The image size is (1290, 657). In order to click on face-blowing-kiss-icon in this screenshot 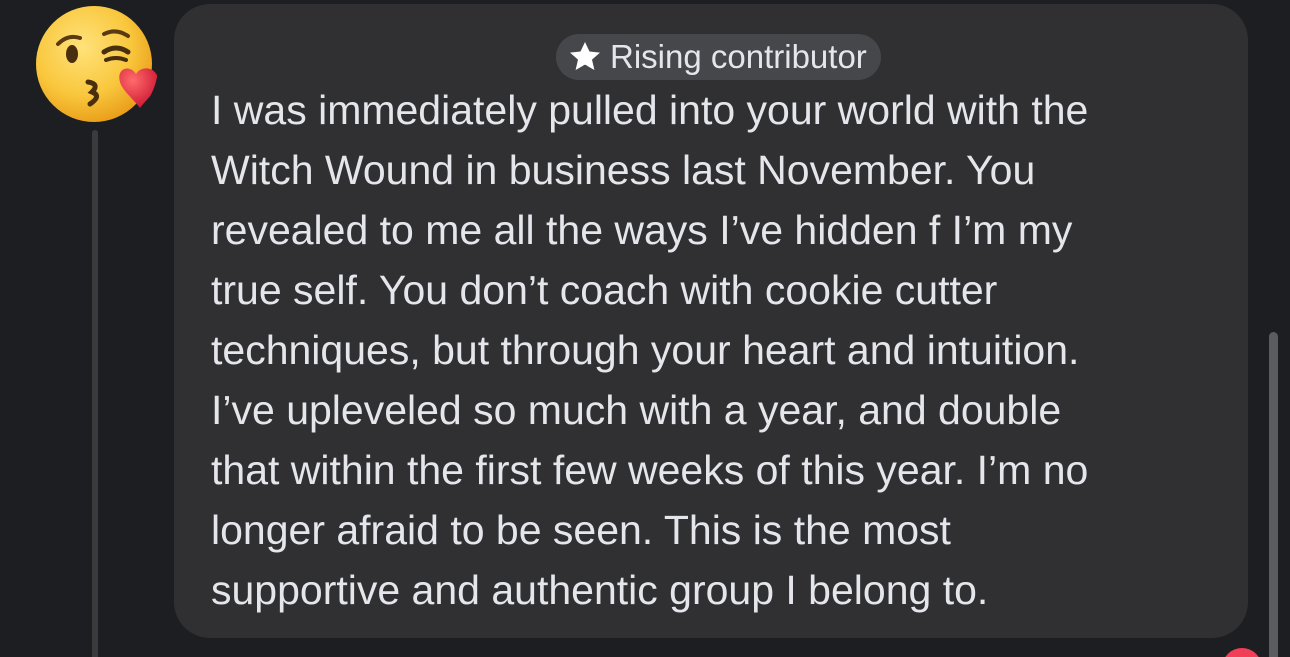, I will do `click(97, 64)`.